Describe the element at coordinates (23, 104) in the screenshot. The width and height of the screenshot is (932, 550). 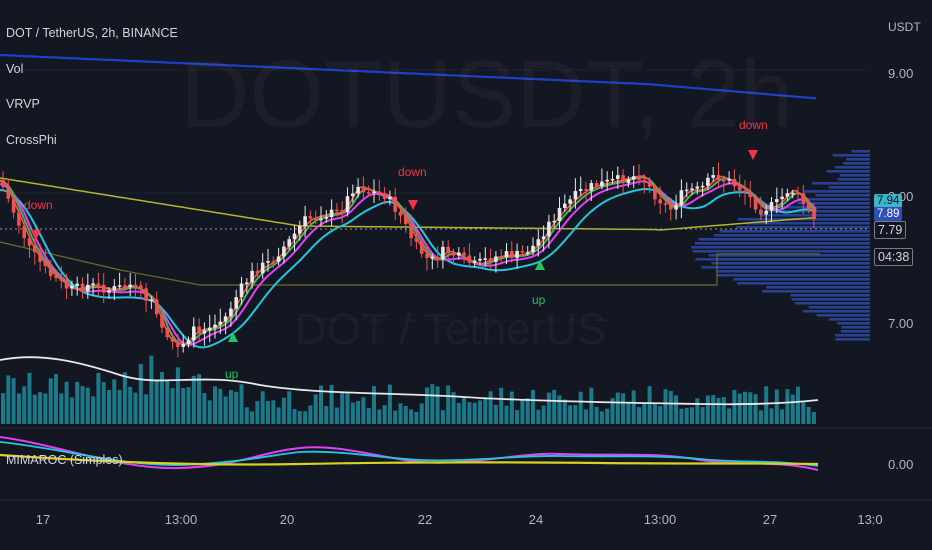
I see `indicator-vrvp: VRVP` at that location.